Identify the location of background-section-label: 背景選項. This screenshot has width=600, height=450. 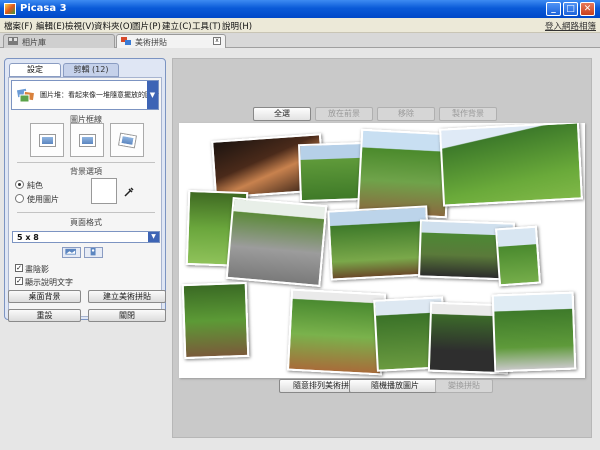
(86, 171).